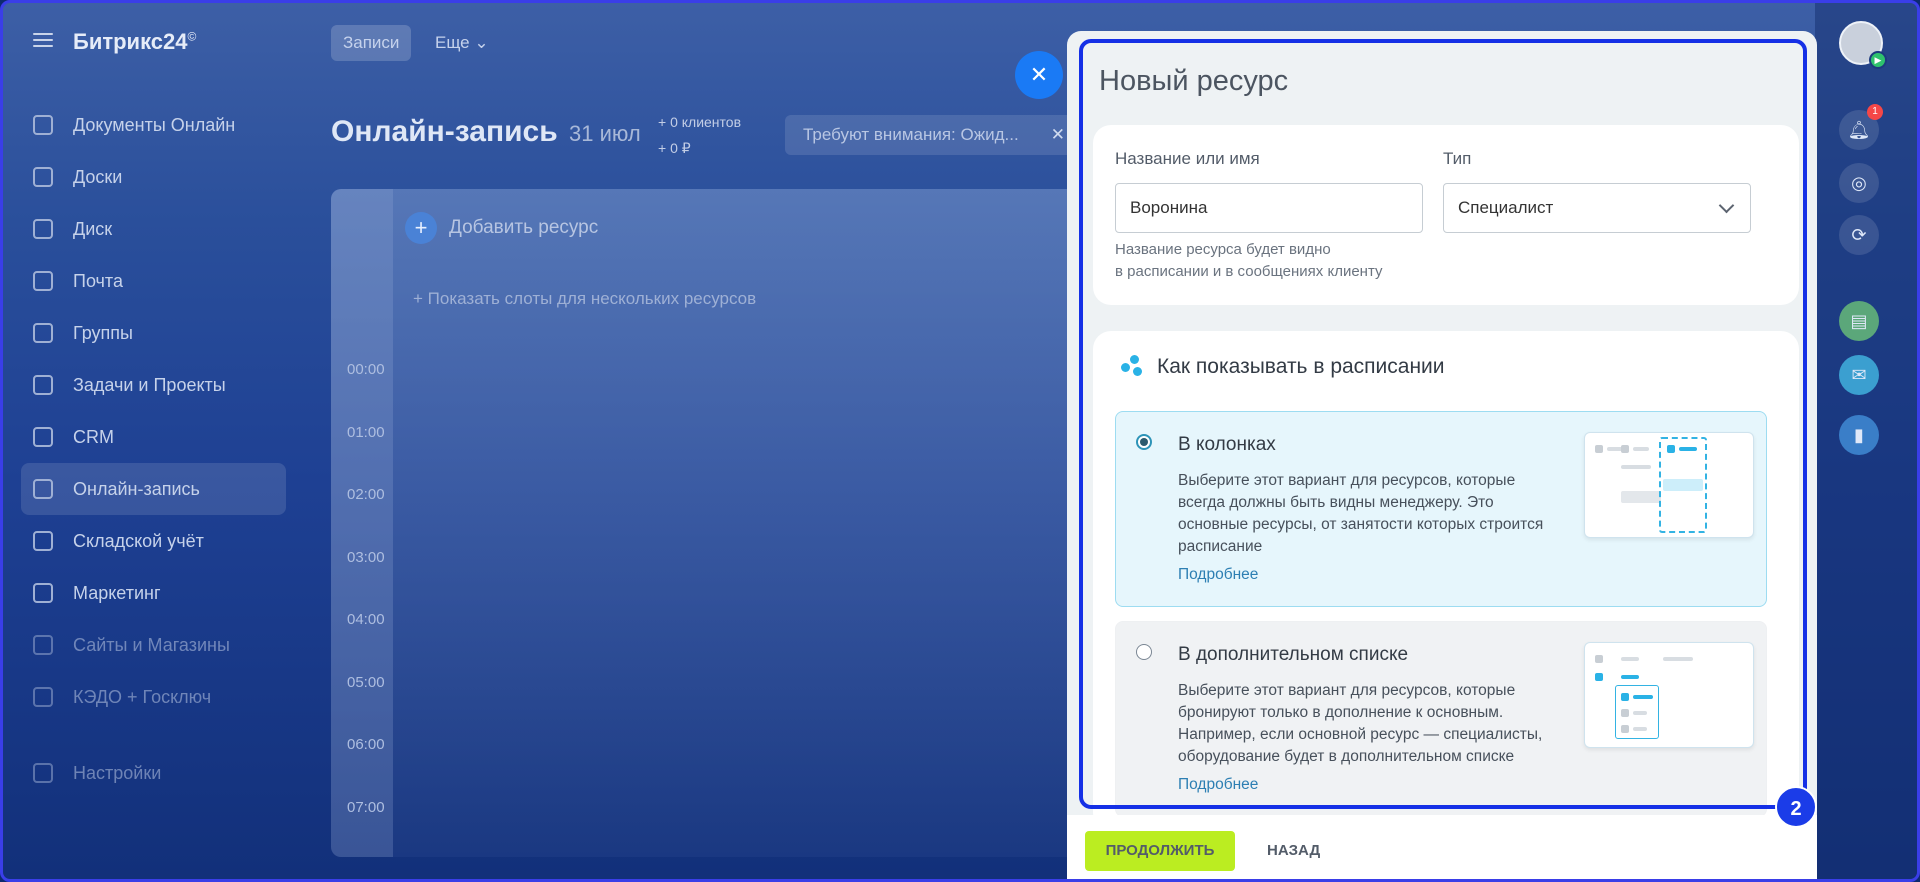  What do you see at coordinates (1442, 847) in the screenshot?
I see `panel-footer: ПРОДОЛЖИТЬ НАЗАД` at bounding box center [1442, 847].